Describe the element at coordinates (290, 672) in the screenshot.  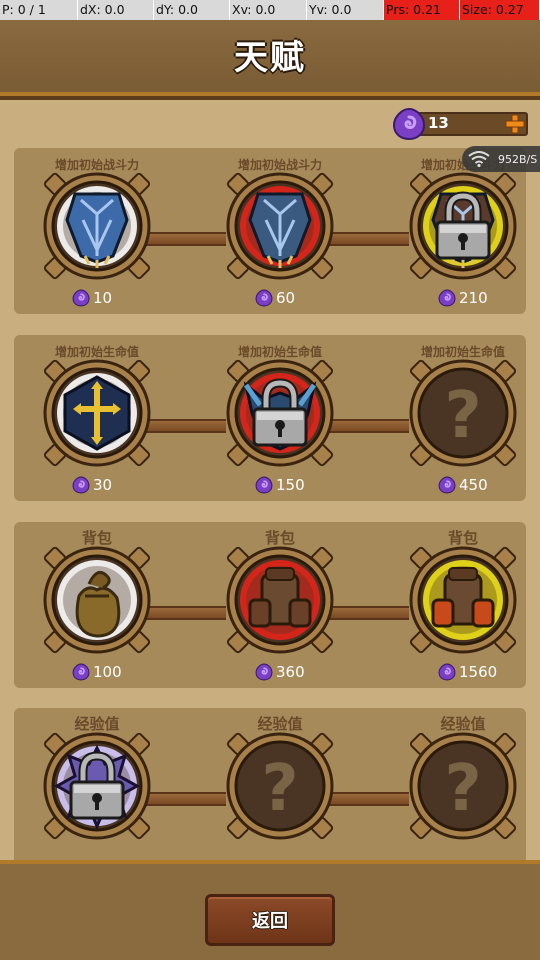
I see `talent-cost-value: 360` at that location.